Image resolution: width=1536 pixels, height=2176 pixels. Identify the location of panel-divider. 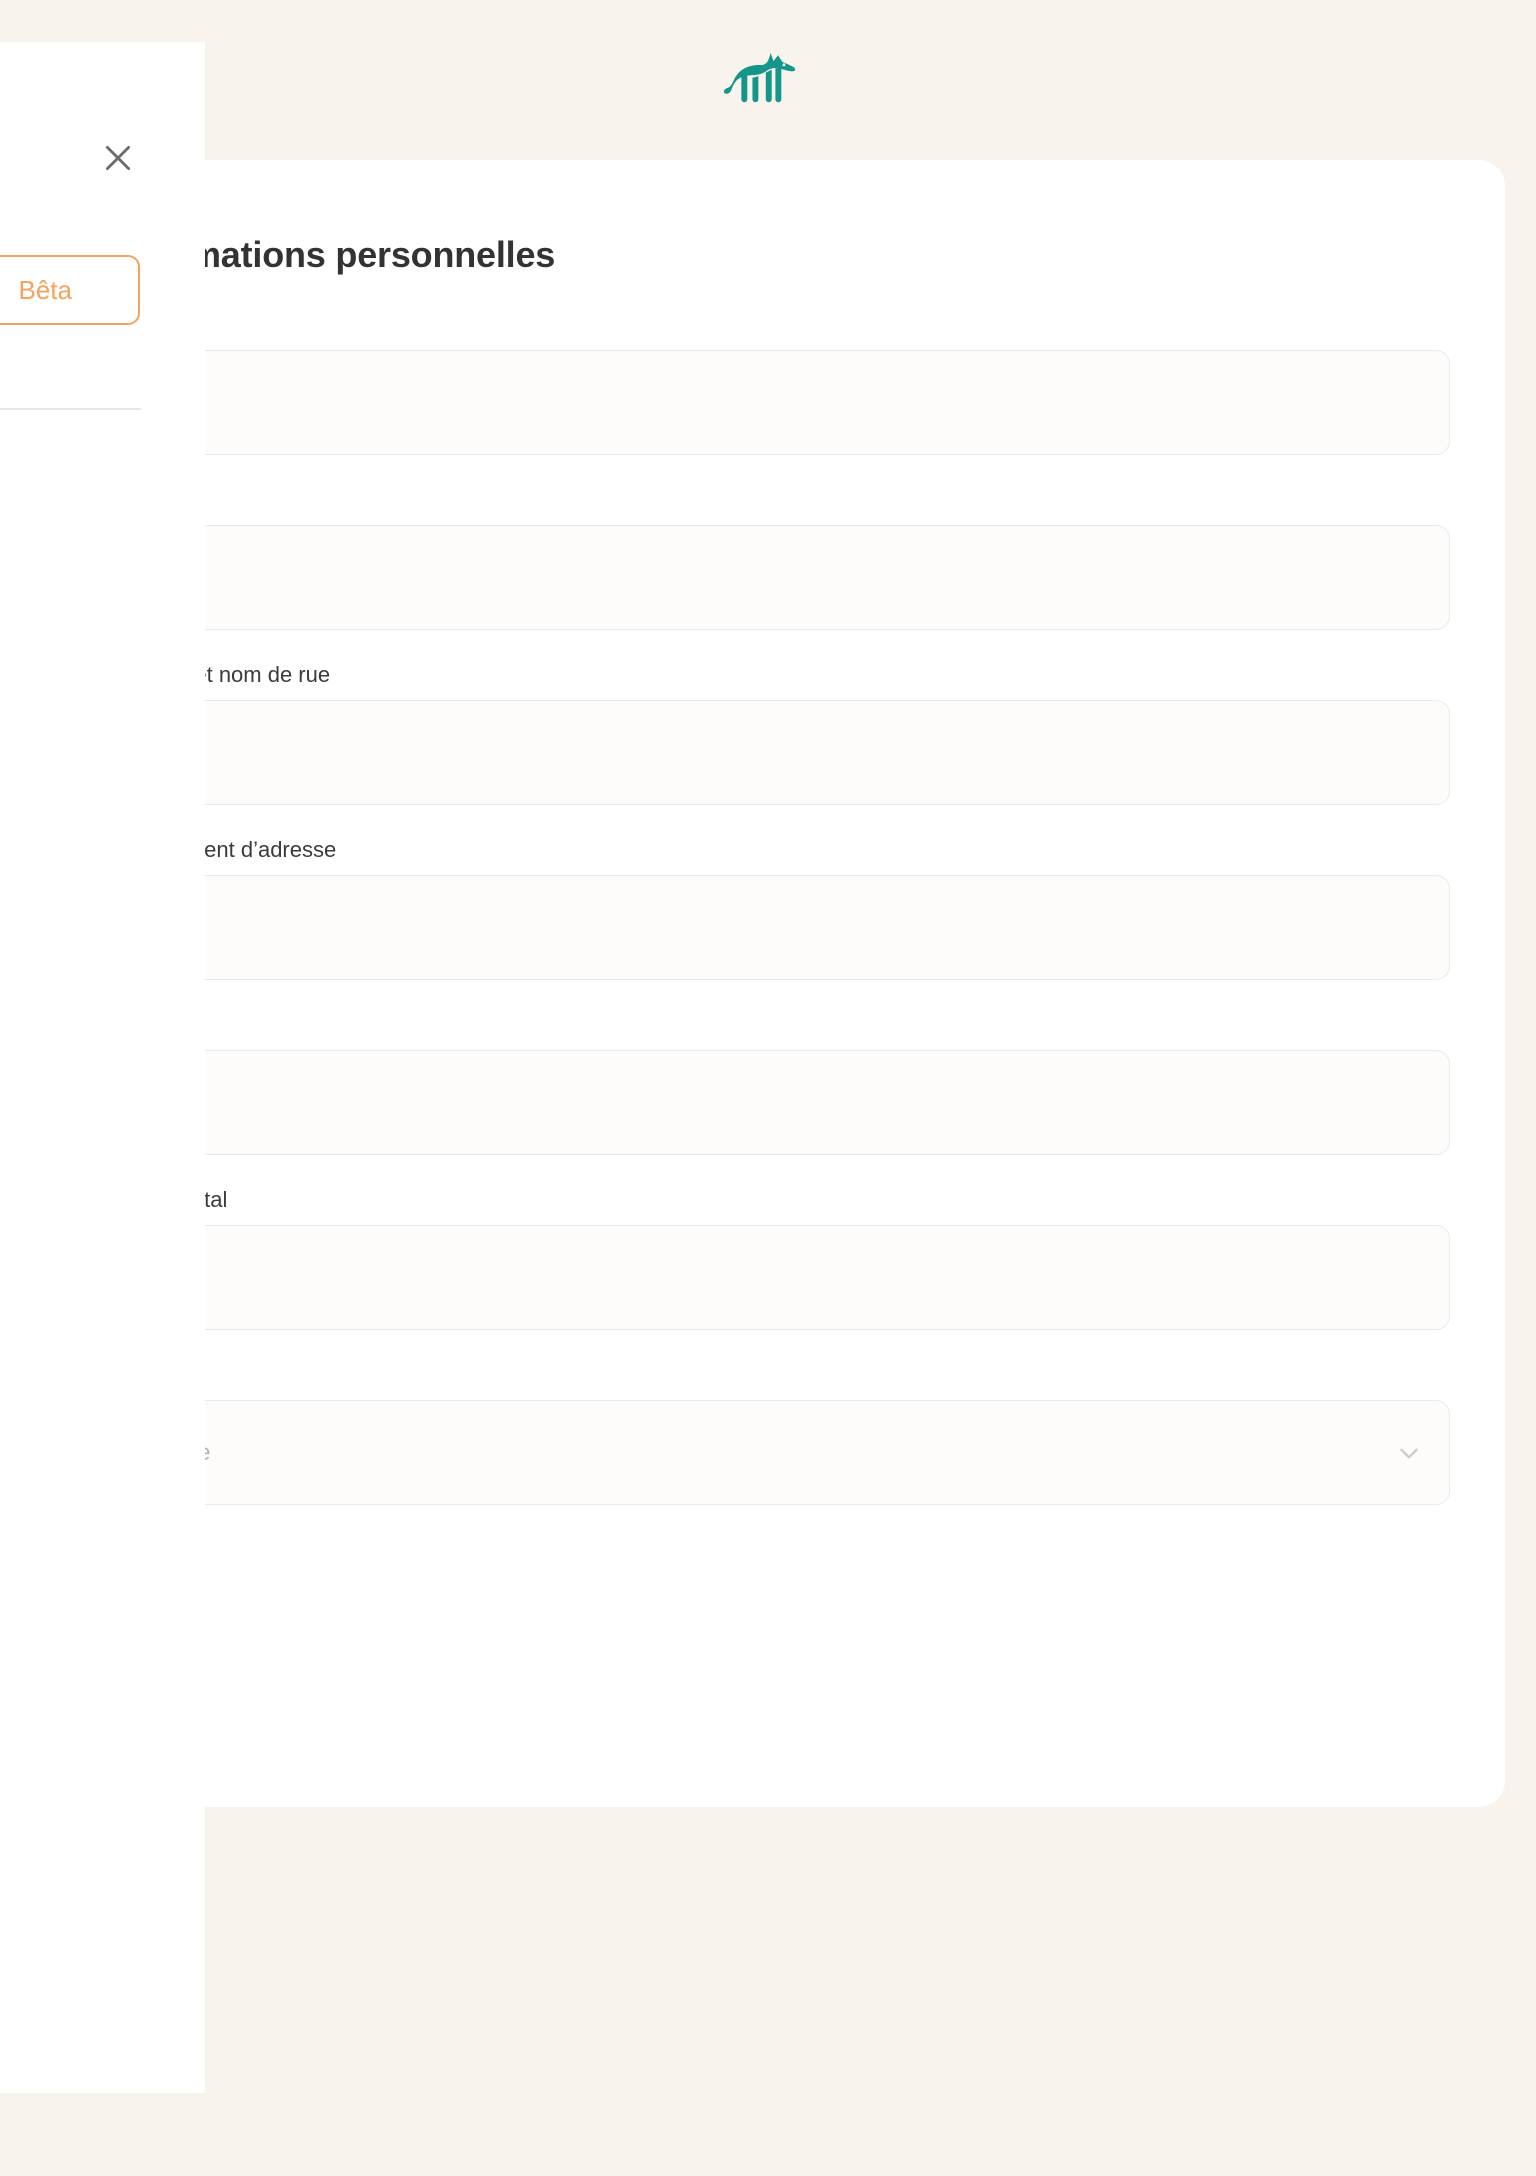
(70, 409).